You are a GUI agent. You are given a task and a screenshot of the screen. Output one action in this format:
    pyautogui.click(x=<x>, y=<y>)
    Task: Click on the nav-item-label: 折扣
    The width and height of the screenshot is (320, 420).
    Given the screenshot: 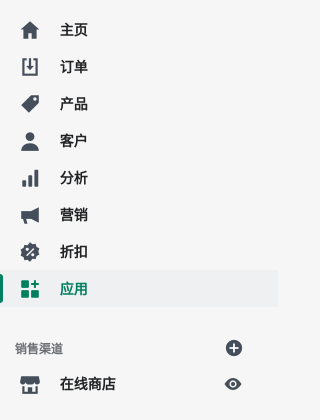 What is the action you would take?
    pyautogui.click(x=74, y=252)
    